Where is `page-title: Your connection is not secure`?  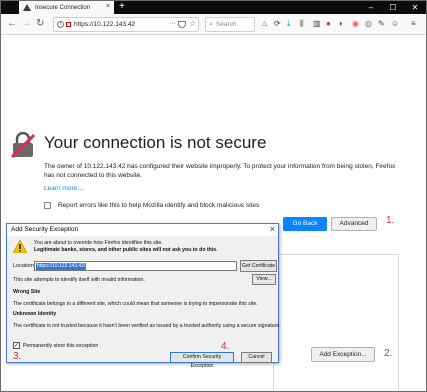 page-title: Your connection is not secure is located at coordinates (155, 142).